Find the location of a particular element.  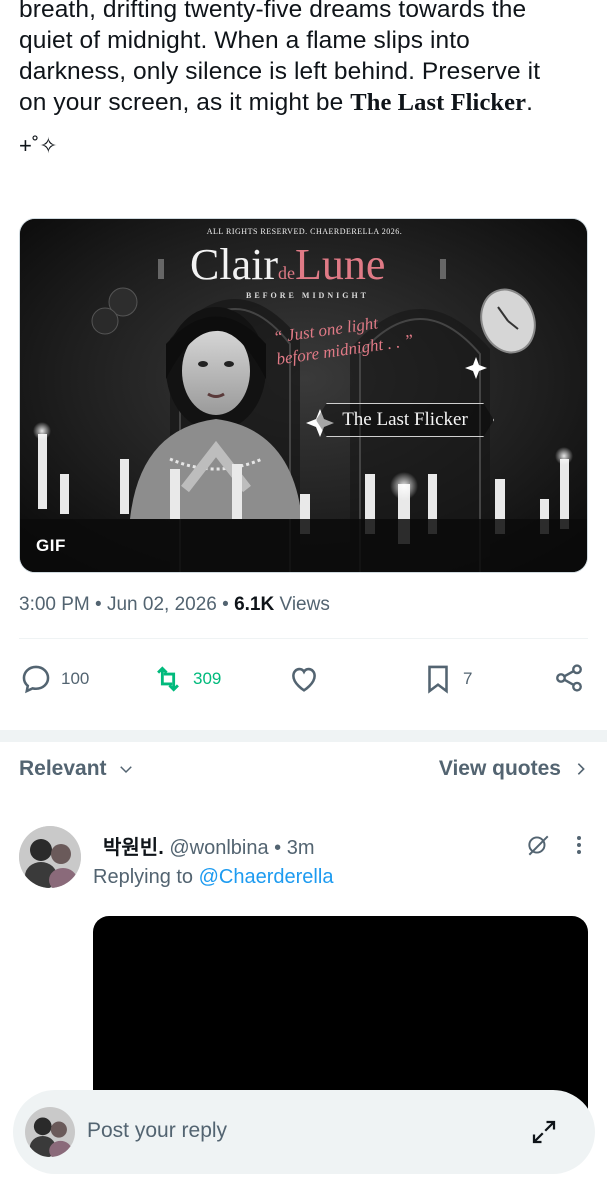

media-title: ClairdeLune is located at coordinates (287, 269).